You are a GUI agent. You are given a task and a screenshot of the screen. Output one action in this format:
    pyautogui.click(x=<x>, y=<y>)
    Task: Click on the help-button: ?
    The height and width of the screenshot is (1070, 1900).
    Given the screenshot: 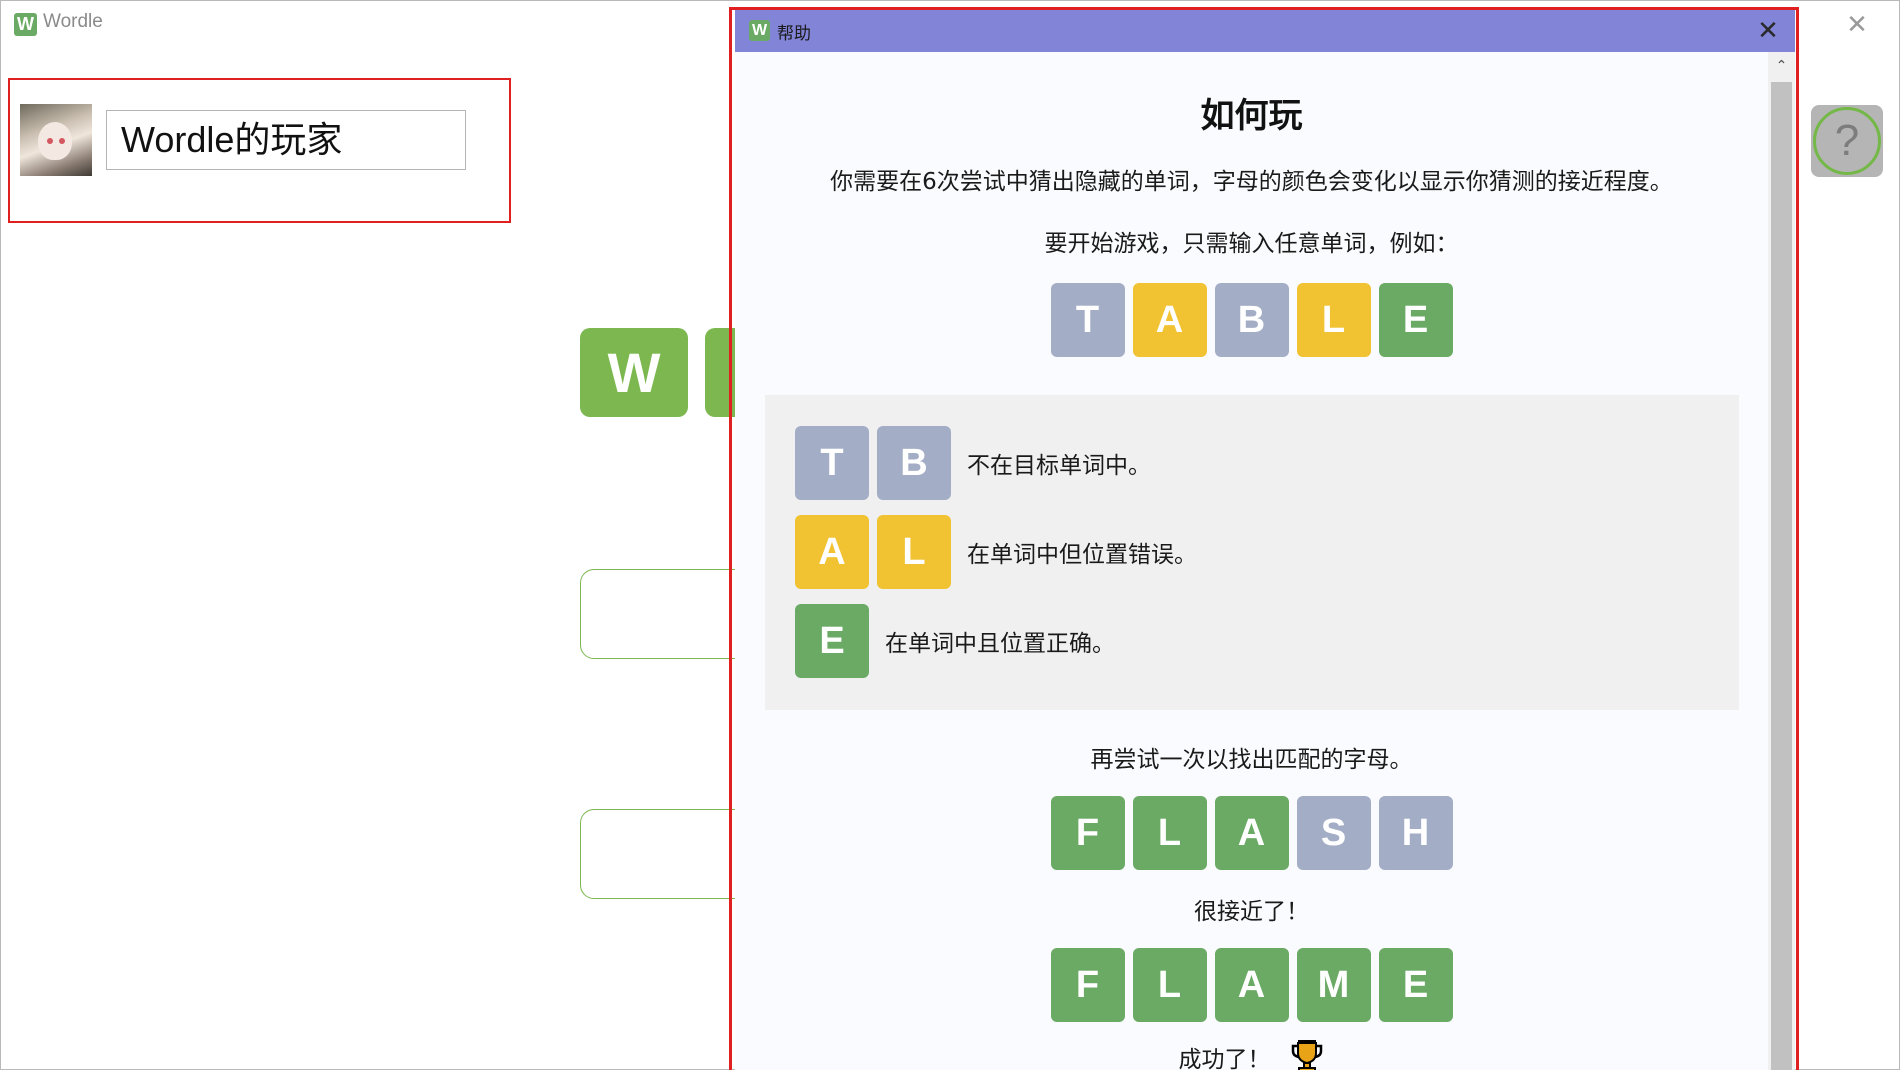 What is the action you would take?
    pyautogui.click(x=1847, y=141)
    